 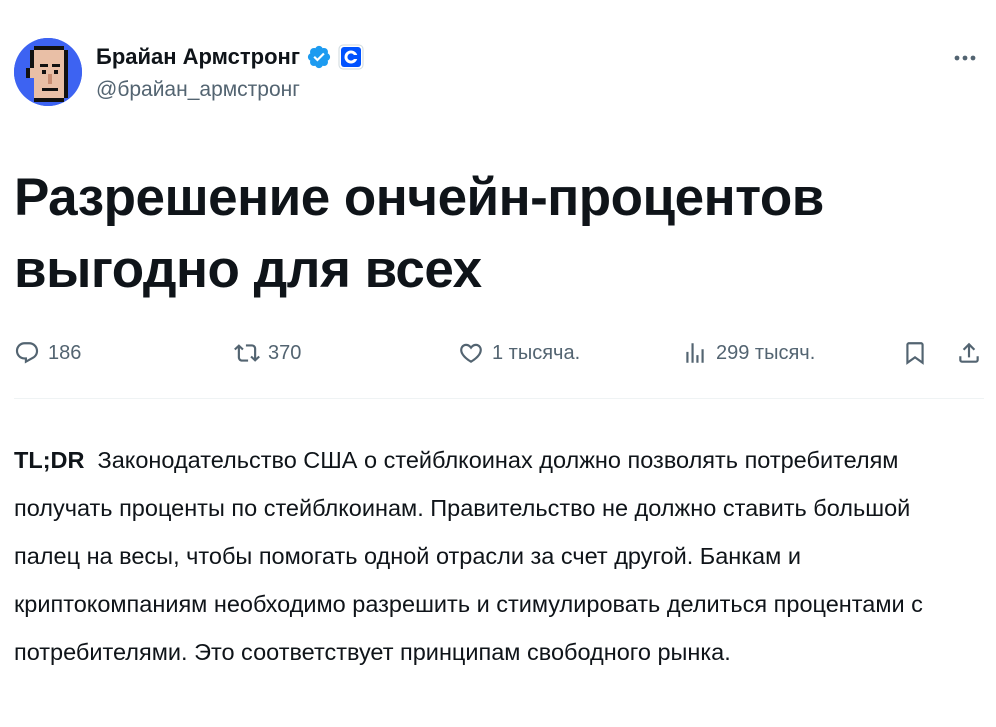 What do you see at coordinates (965, 58) in the screenshot?
I see `more-options-icon` at bounding box center [965, 58].